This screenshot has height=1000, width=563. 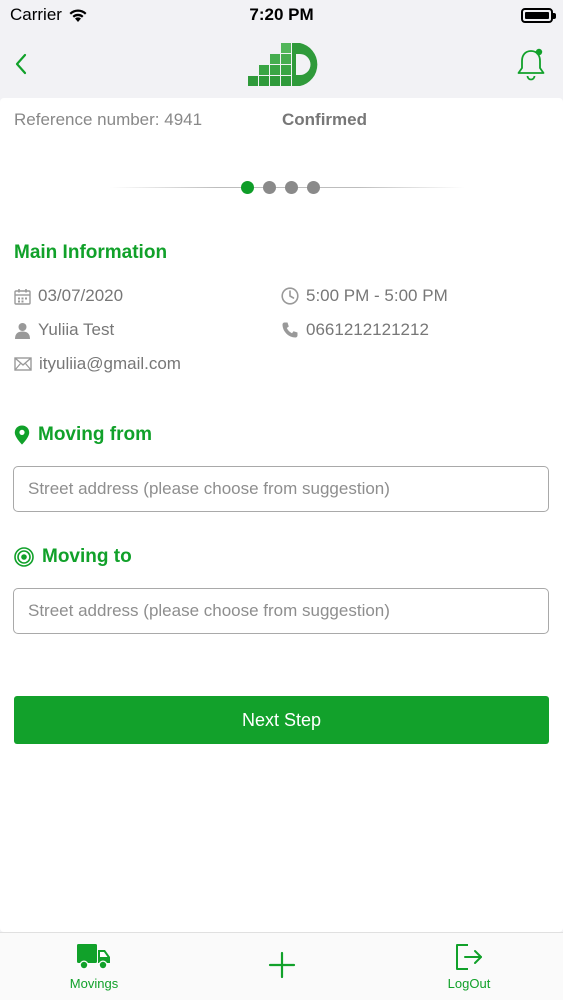 I want to click on back-button, so click(x=29, y=64).